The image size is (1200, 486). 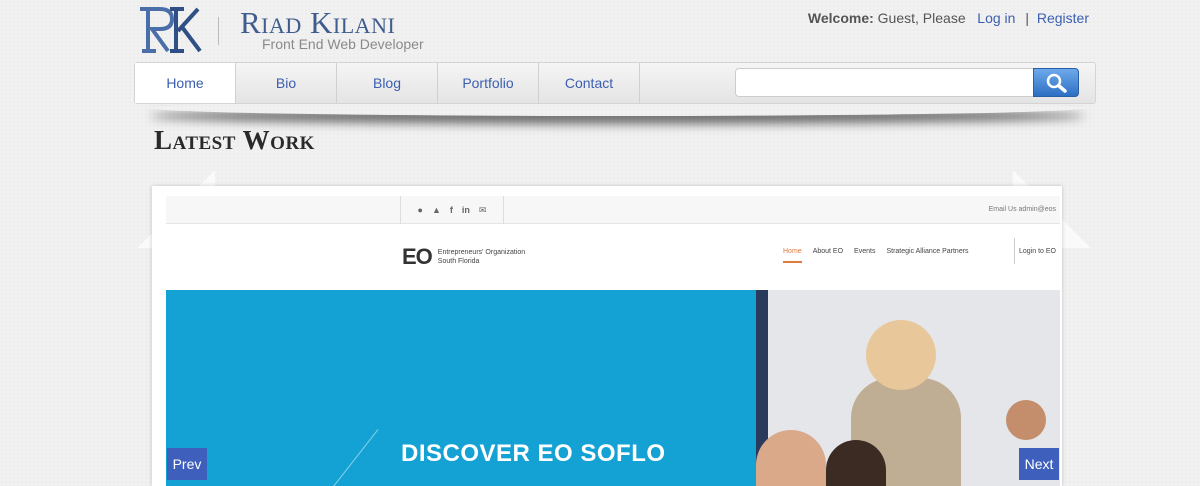 I want to click on nav-item-contact: Contact, so click(x=589, y=83).